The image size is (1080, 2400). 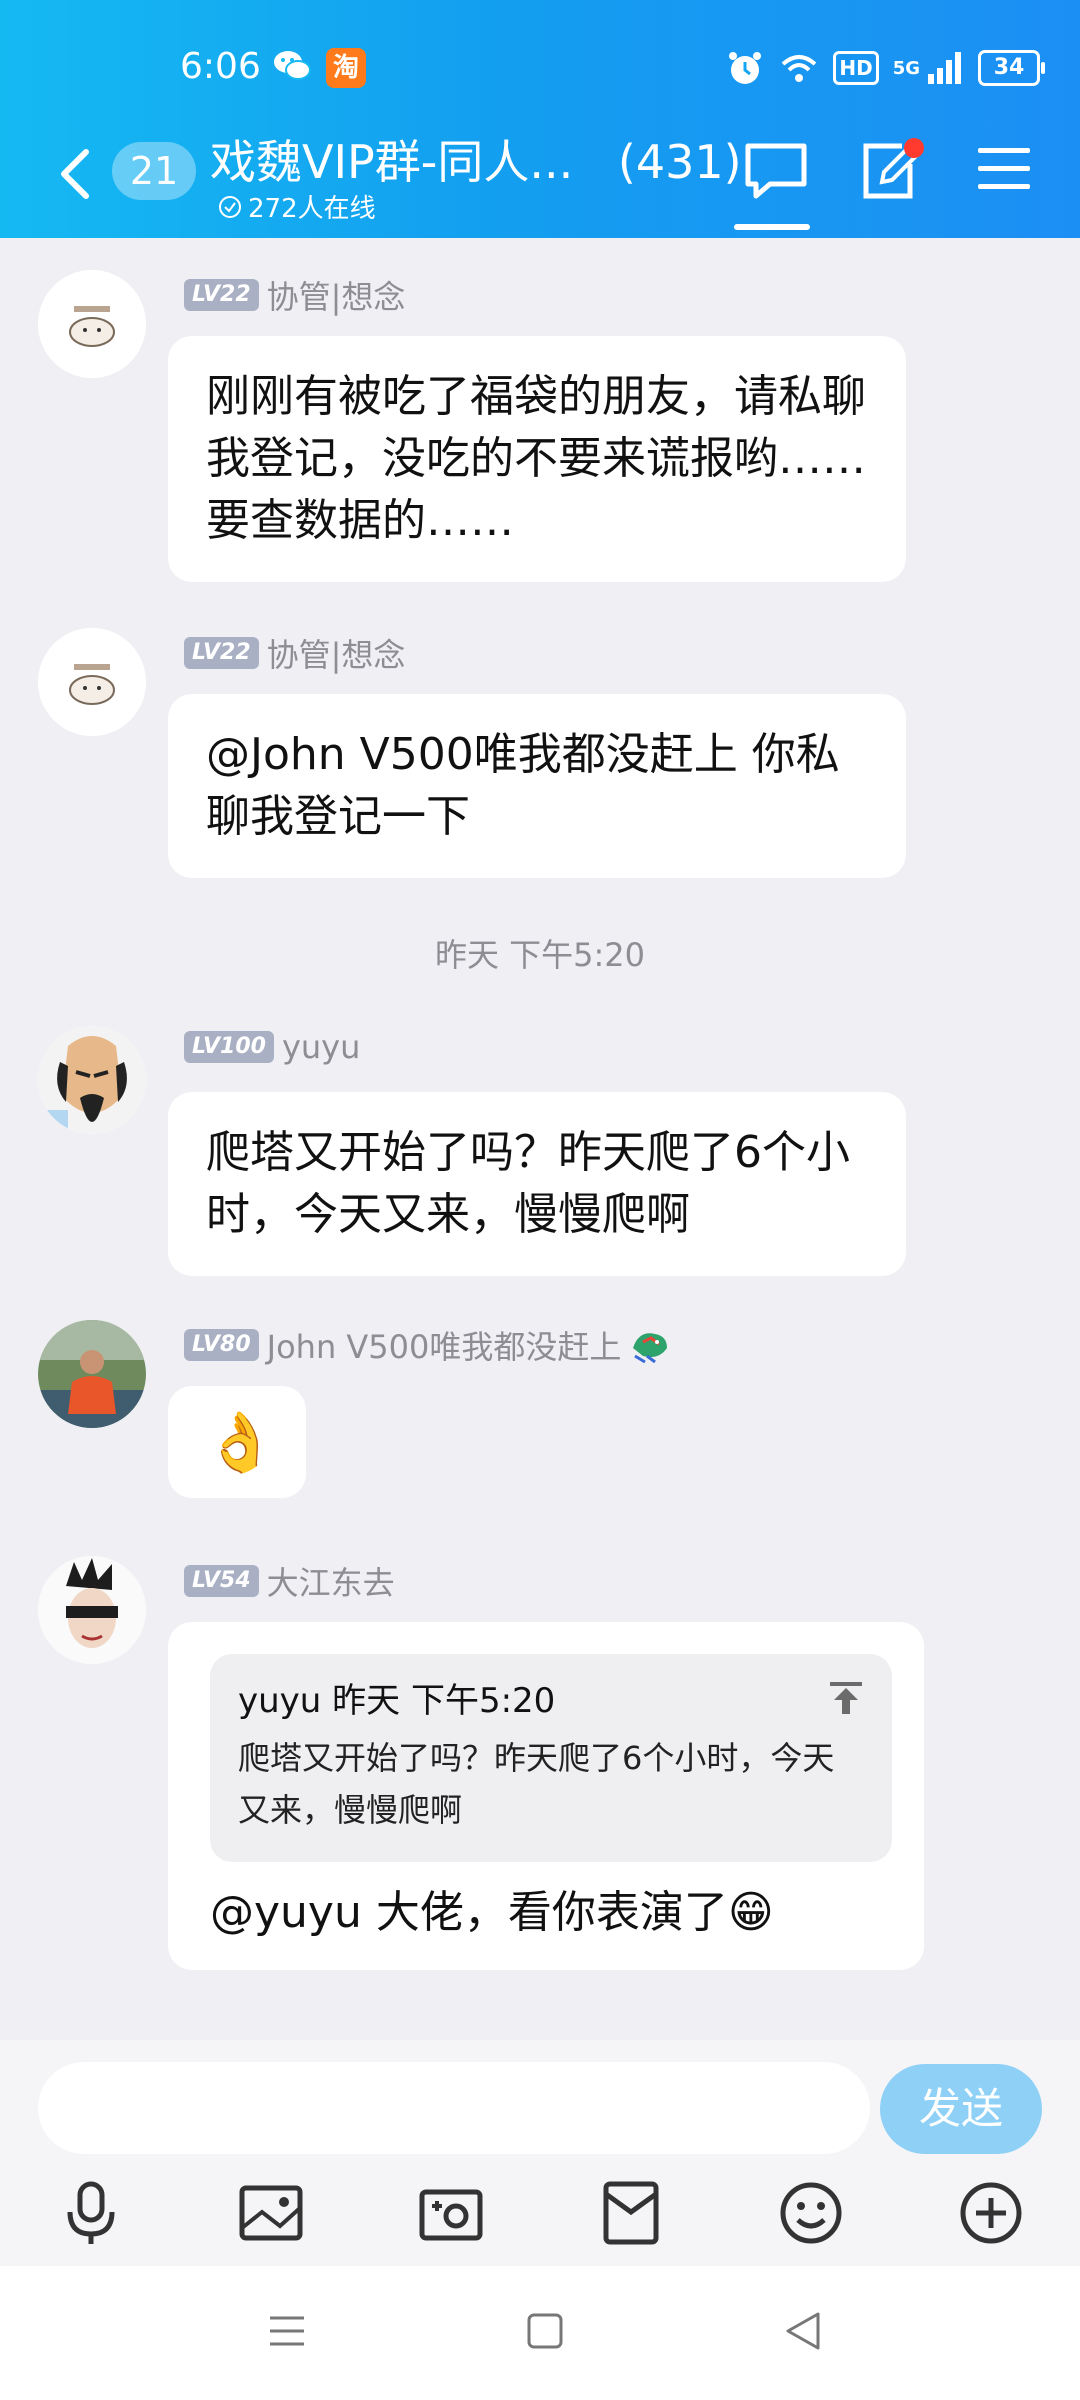 What do you see at coordinates (540, 68) in the screenshot?
I see `status-bar: 6:06 淘 HD 5G 34` at bounding box center [540, 68].